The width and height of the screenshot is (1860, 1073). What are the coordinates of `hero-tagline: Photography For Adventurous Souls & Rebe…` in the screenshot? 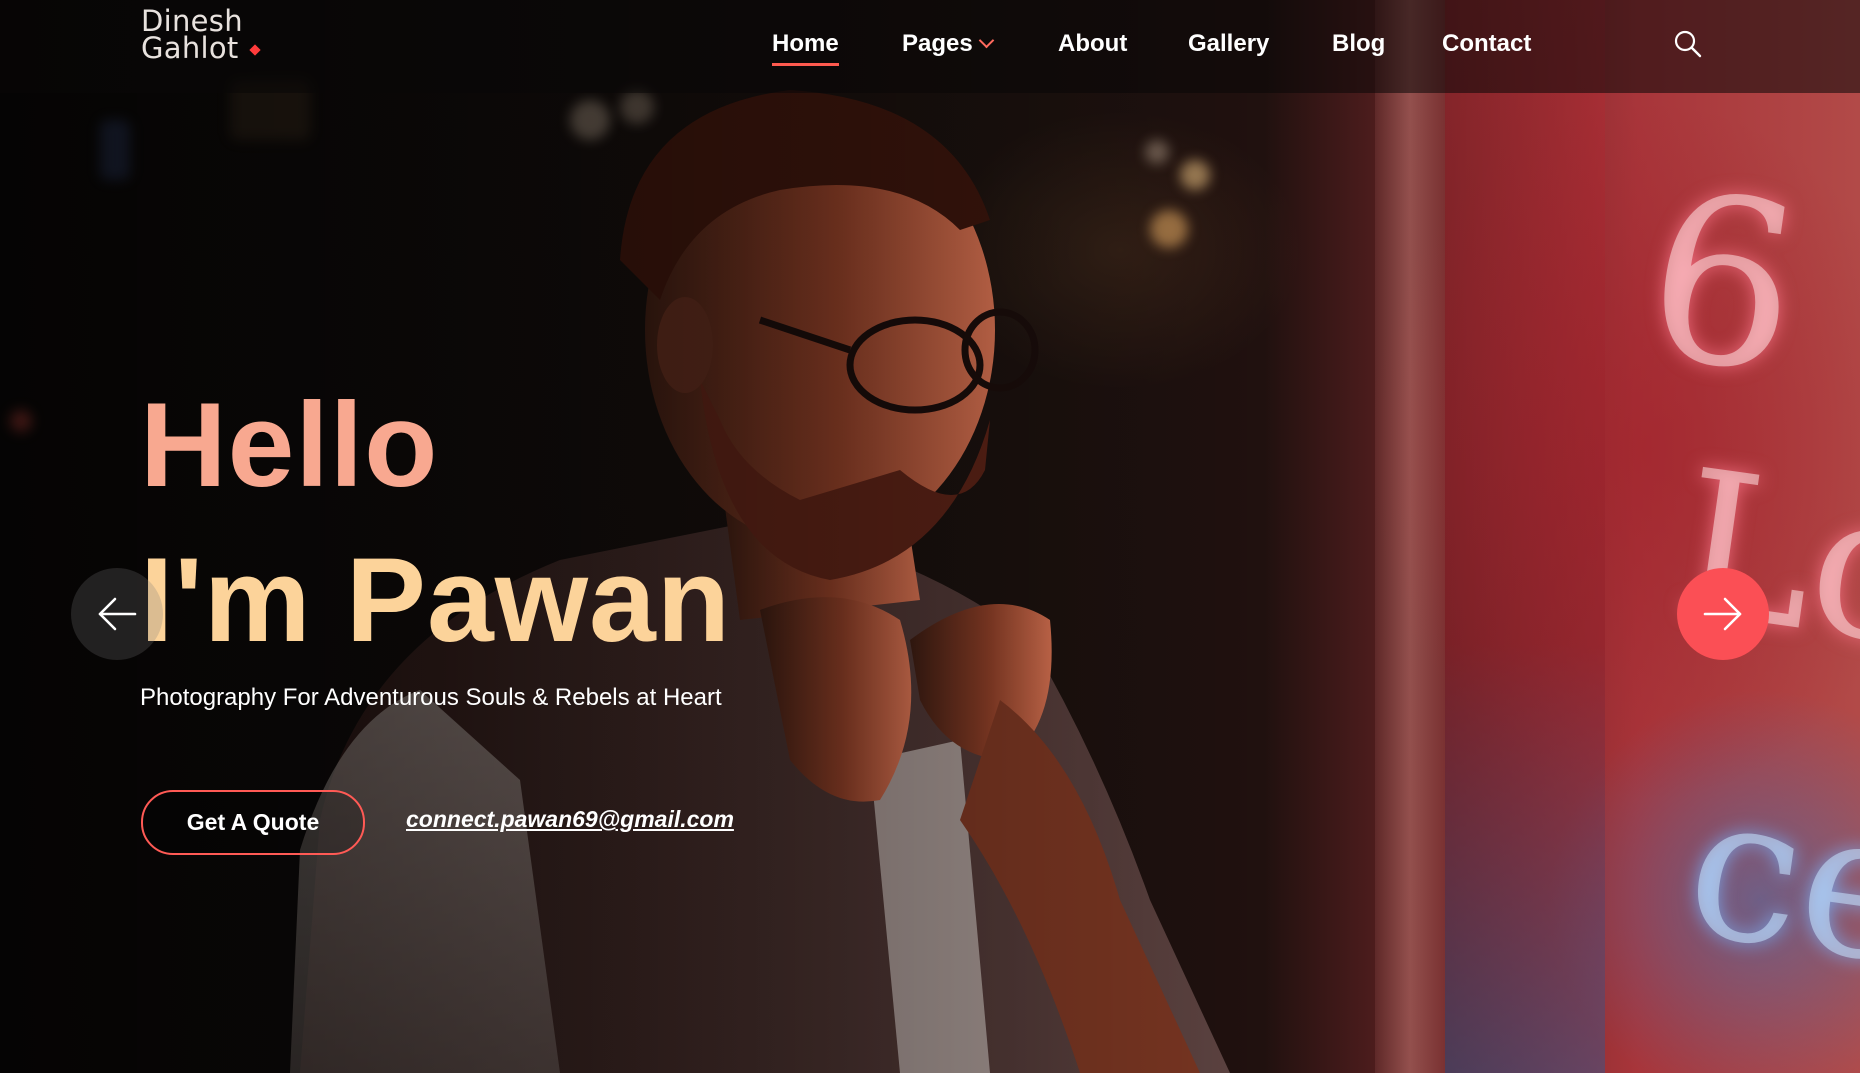 It's located at (431, 697).